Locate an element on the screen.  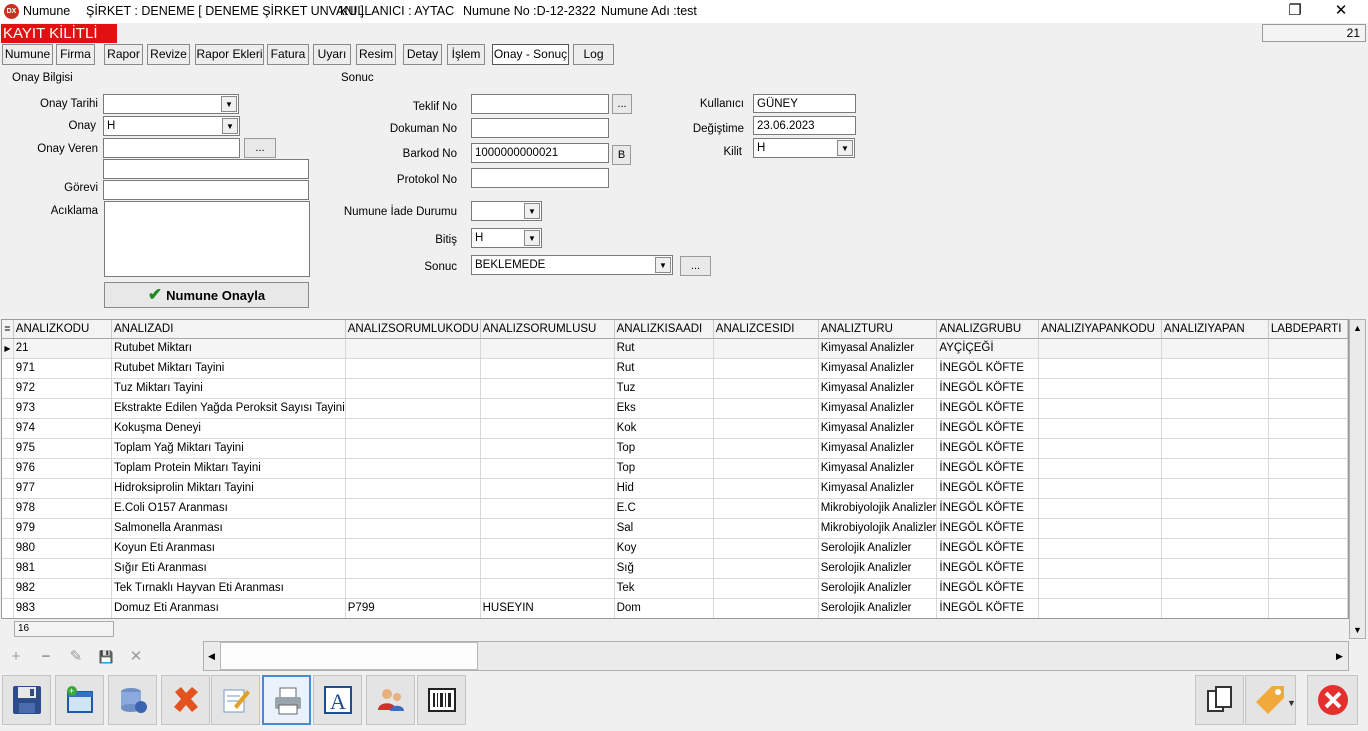
table-cell: Hidroksiprolin Miktarı Tayini is located at coordinates (228, 488).